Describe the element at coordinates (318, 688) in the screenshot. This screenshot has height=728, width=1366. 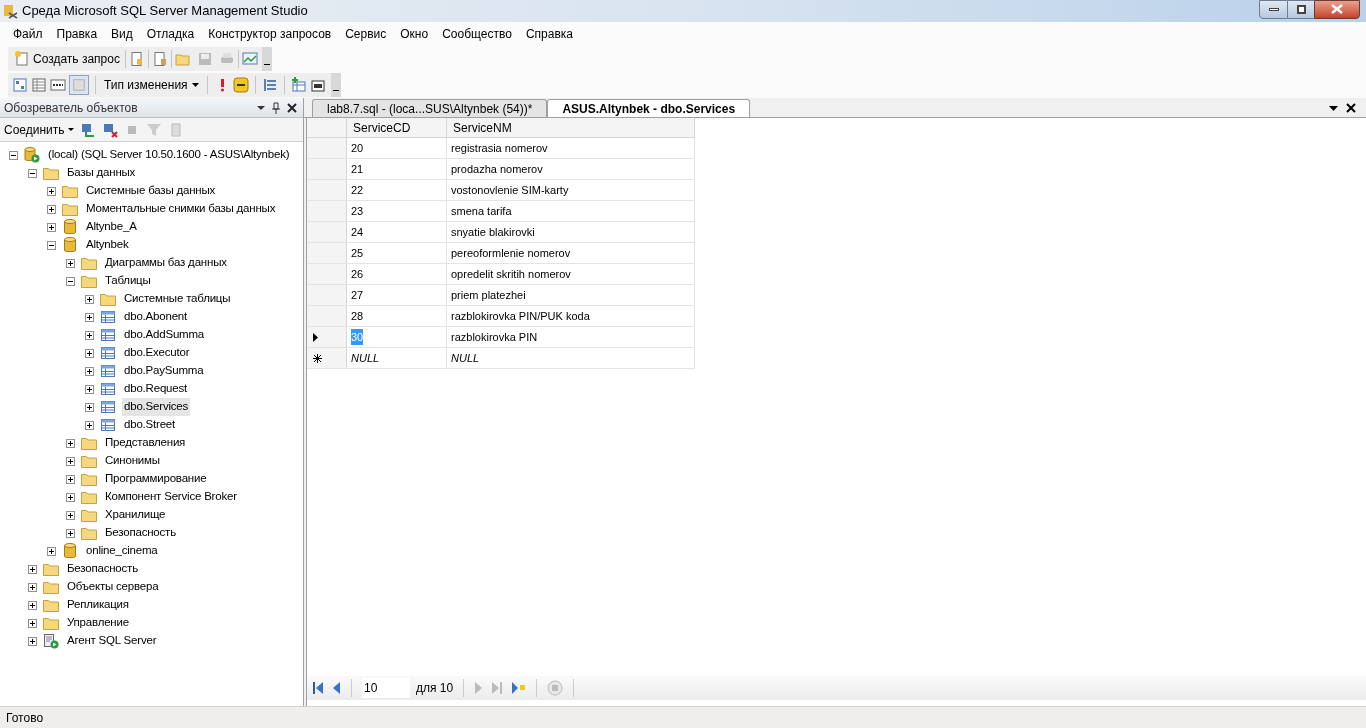
I see `first-record-icon` at that location.